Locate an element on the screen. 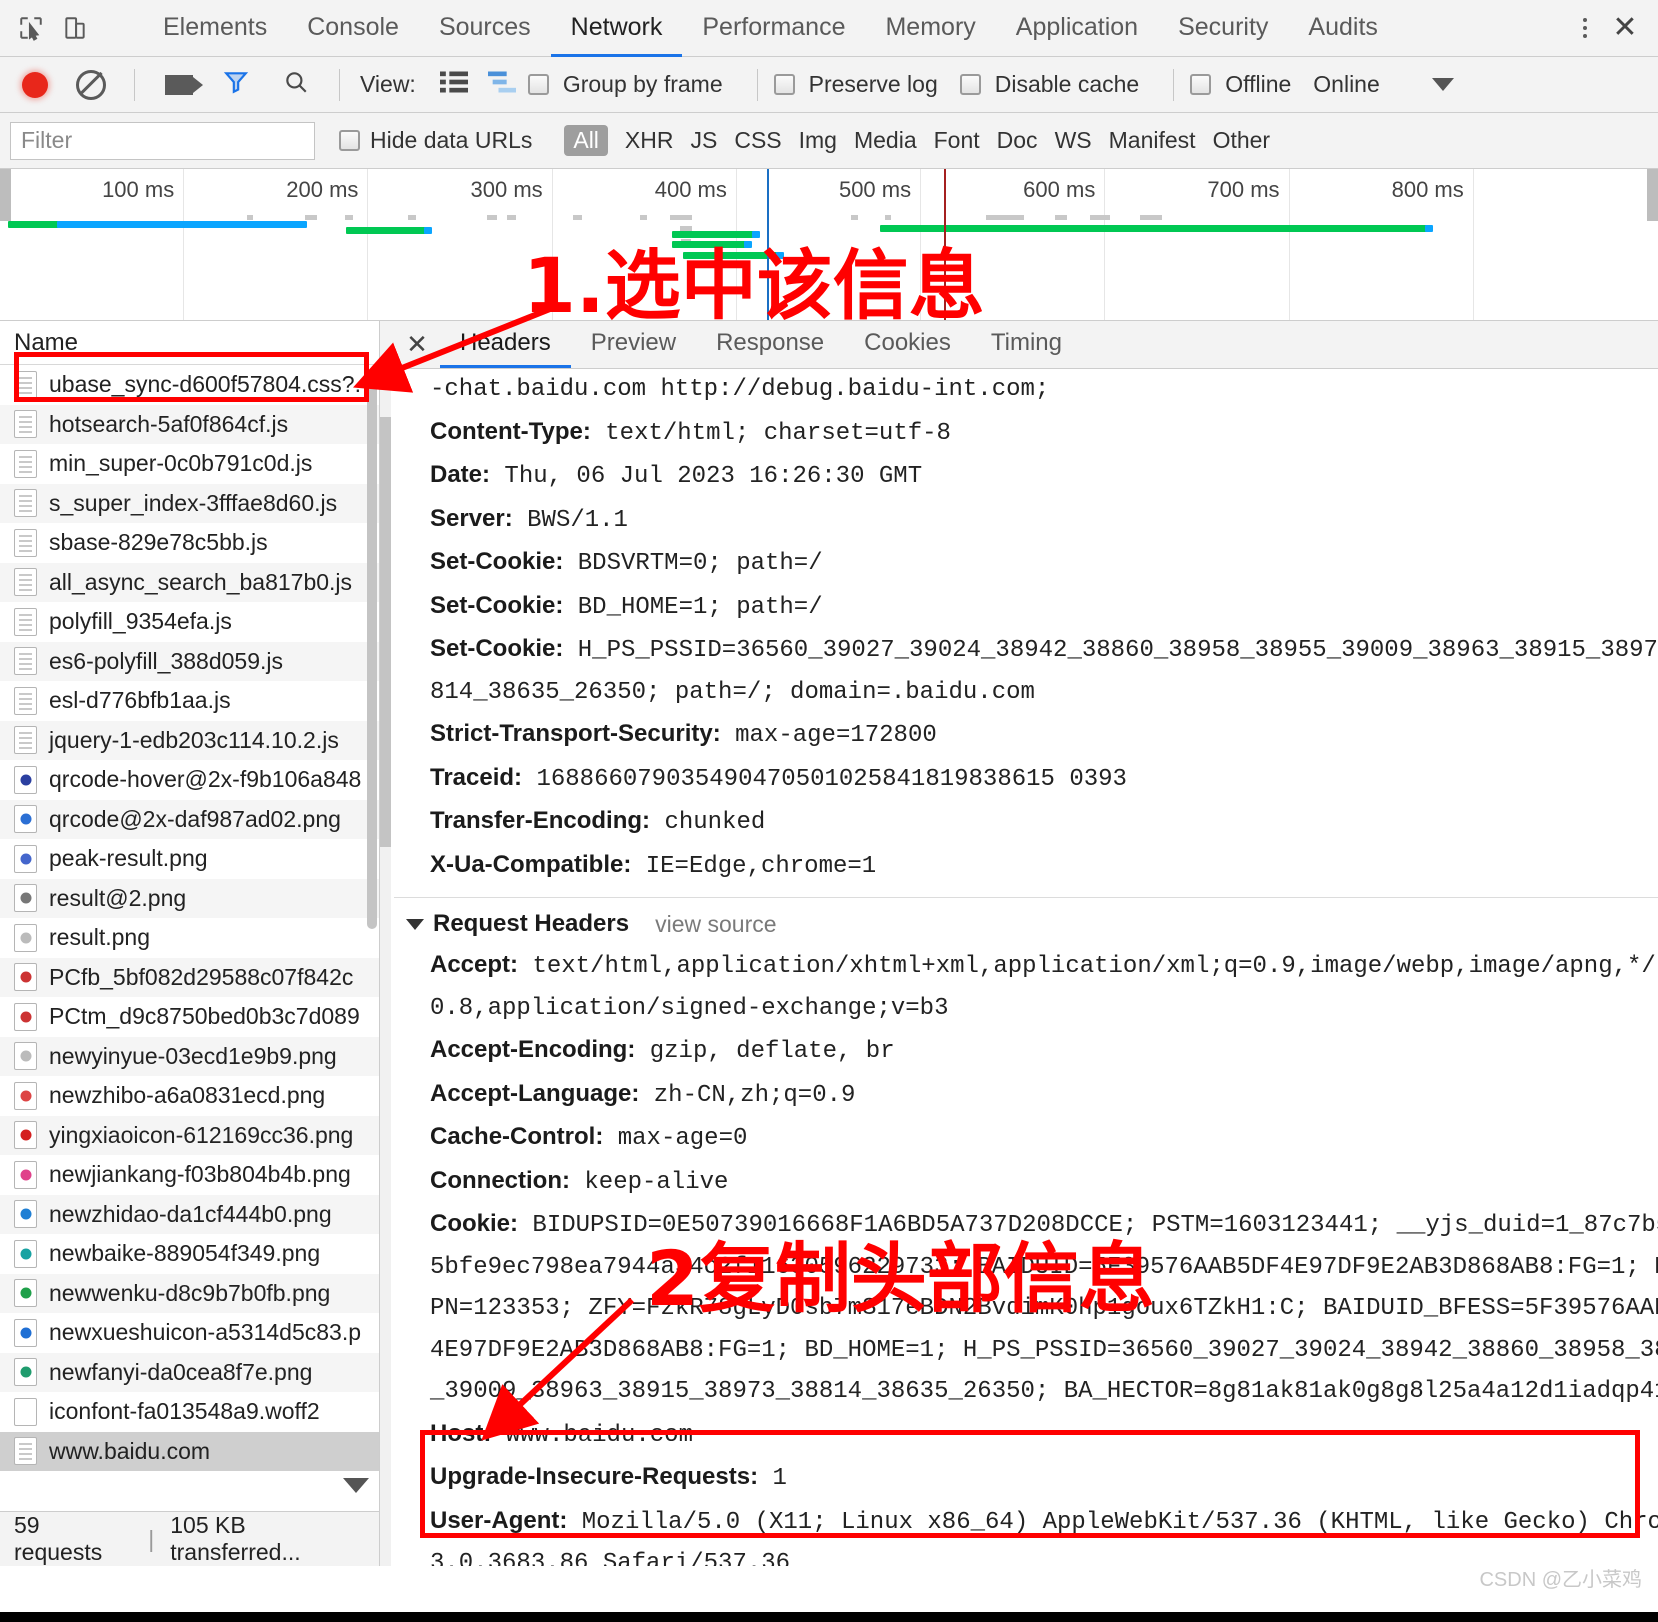 The width and height of the screenshot is (1658, 1622). request-row: newyinyue-03ecd1e9b9.png is located at coordinates (189, 1056).